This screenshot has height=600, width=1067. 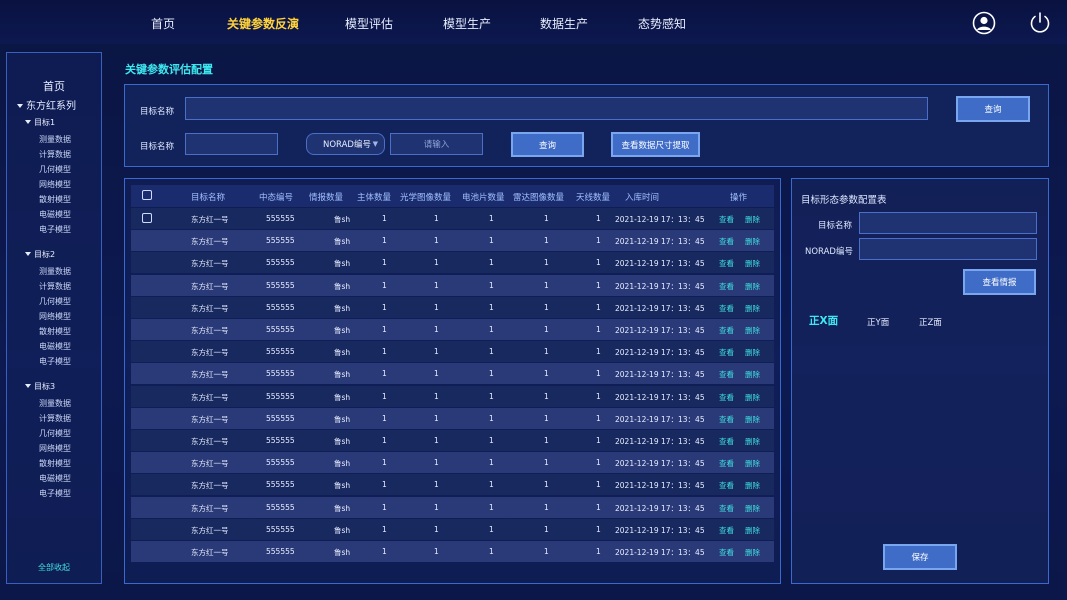 What do you see at coordinates (993, 109) in the screenshot?
I see `query-button: 查询` at bounding box center [993, 109].